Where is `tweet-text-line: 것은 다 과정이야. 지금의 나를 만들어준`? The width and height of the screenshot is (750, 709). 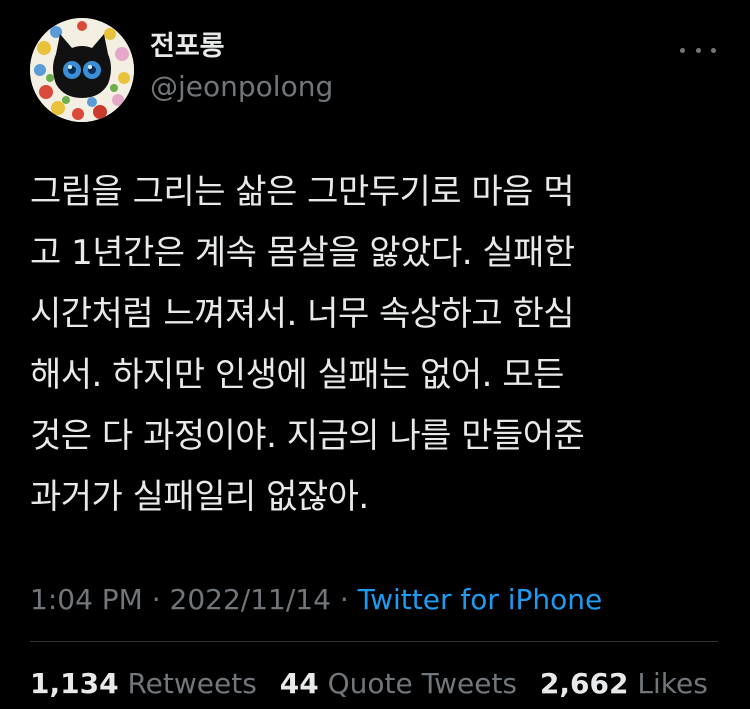
tweet-text-line: 것은 다 과정이야. 지금의 나를 만들어준 is located at coordinates (307, 436).